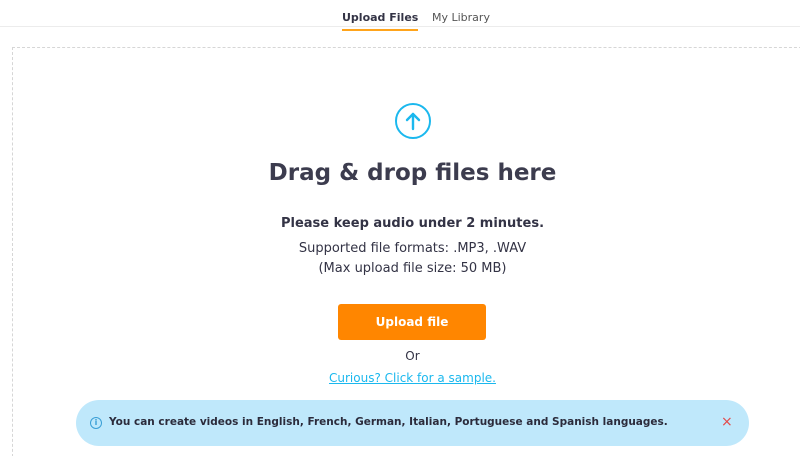 The height and width of the screenshot is (456, 800). What do you see at coordinates (727, 422) in the screenshot?
I see `close-icon: ×` at bounding box center [727, 422].